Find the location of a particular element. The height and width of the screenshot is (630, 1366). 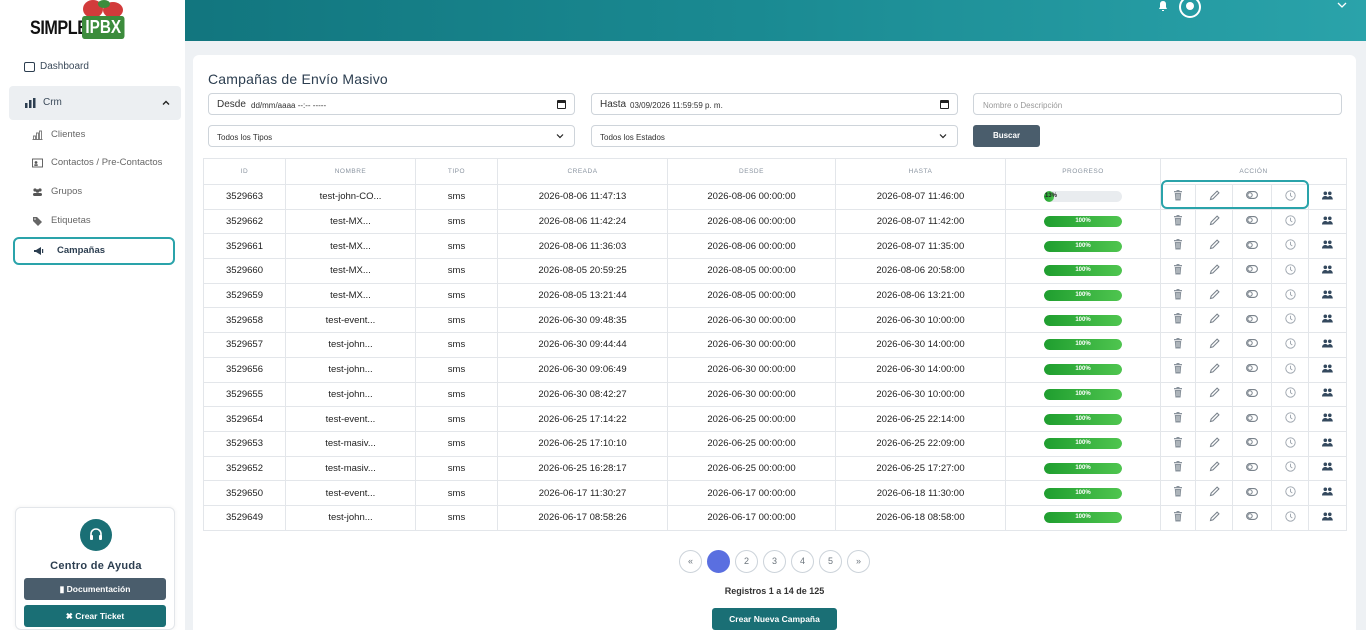

new-campaign-button: Crear Nueva Campaña is located at coordinates (774, 619).